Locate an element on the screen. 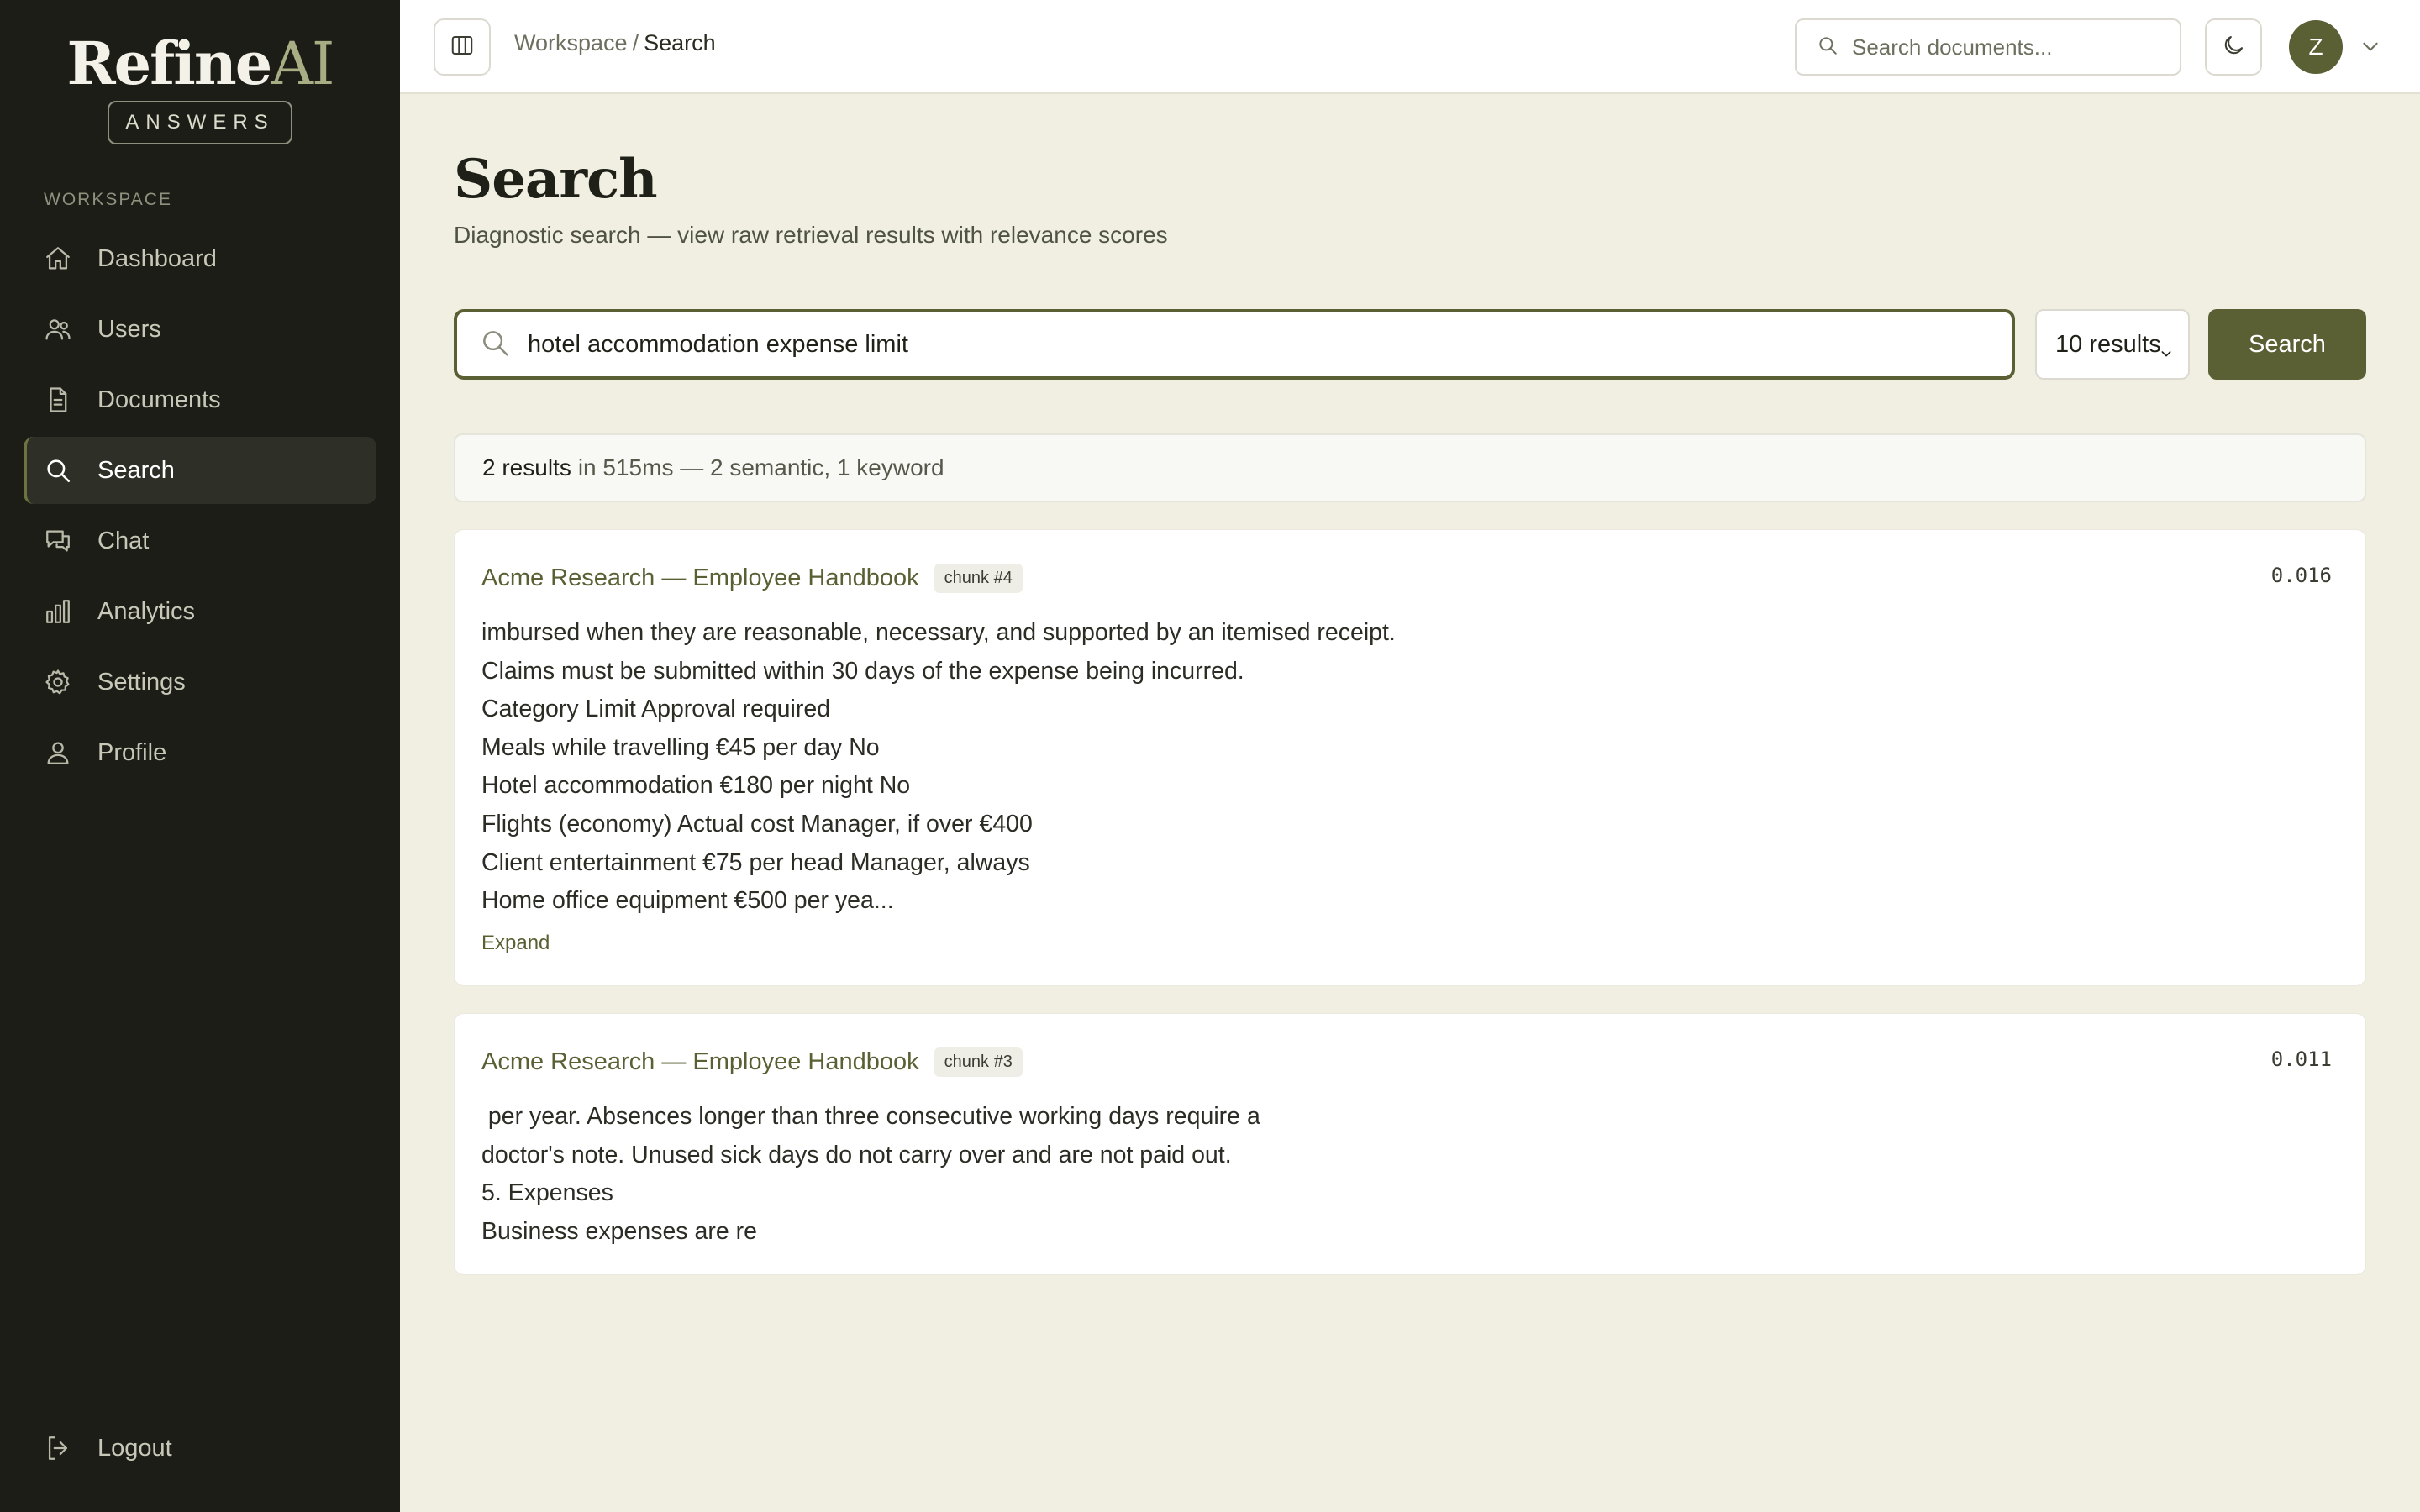  relevance-score: 0.011 is located at coordinates (2301, 1059).